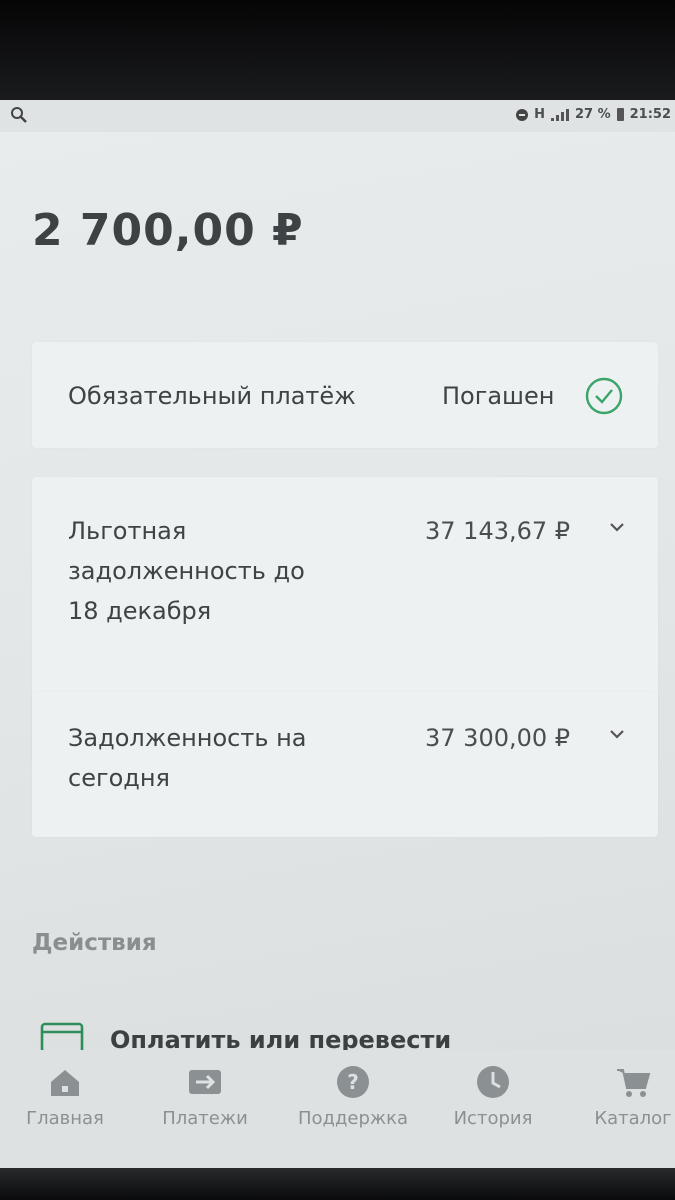  What do you see at coordinates (65, 1083) in the screenshot?
I see `home-icon` at bounding box center [65, 1083].